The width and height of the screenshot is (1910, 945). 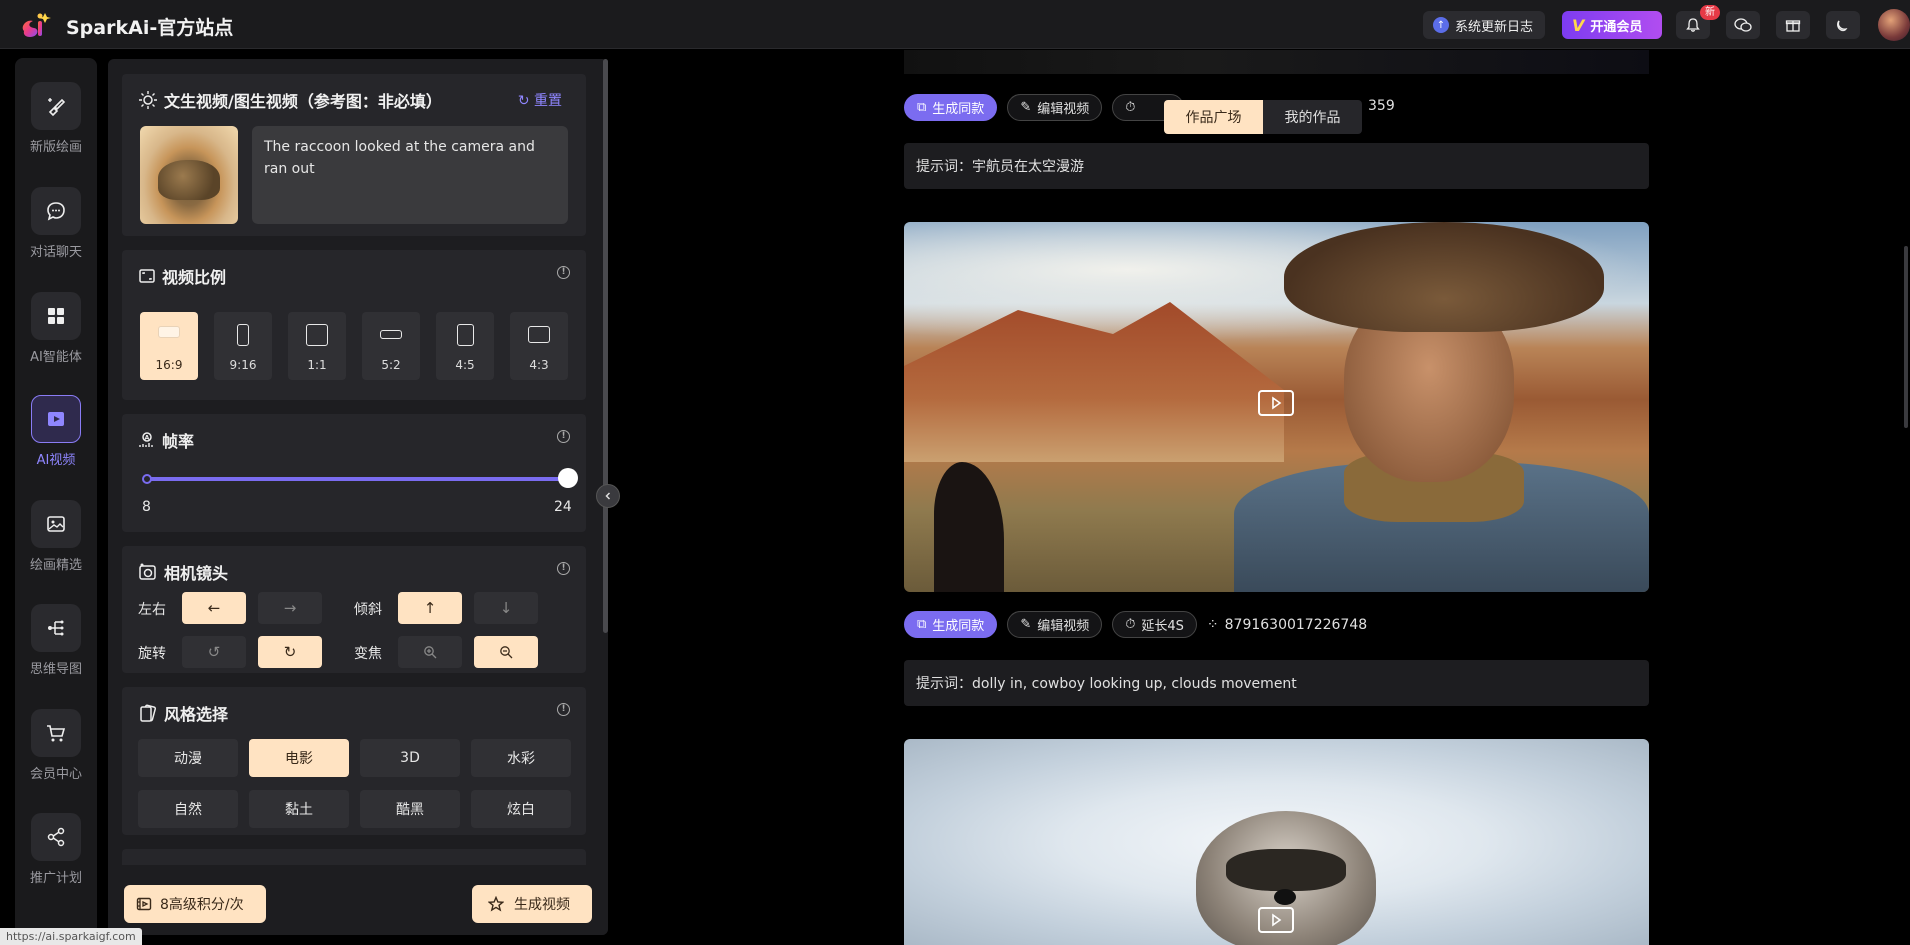 What do you see at coordinates (1906, 337) in the screenshot?
I see `feed-scrollbar` at bounding box center [1906, 337].